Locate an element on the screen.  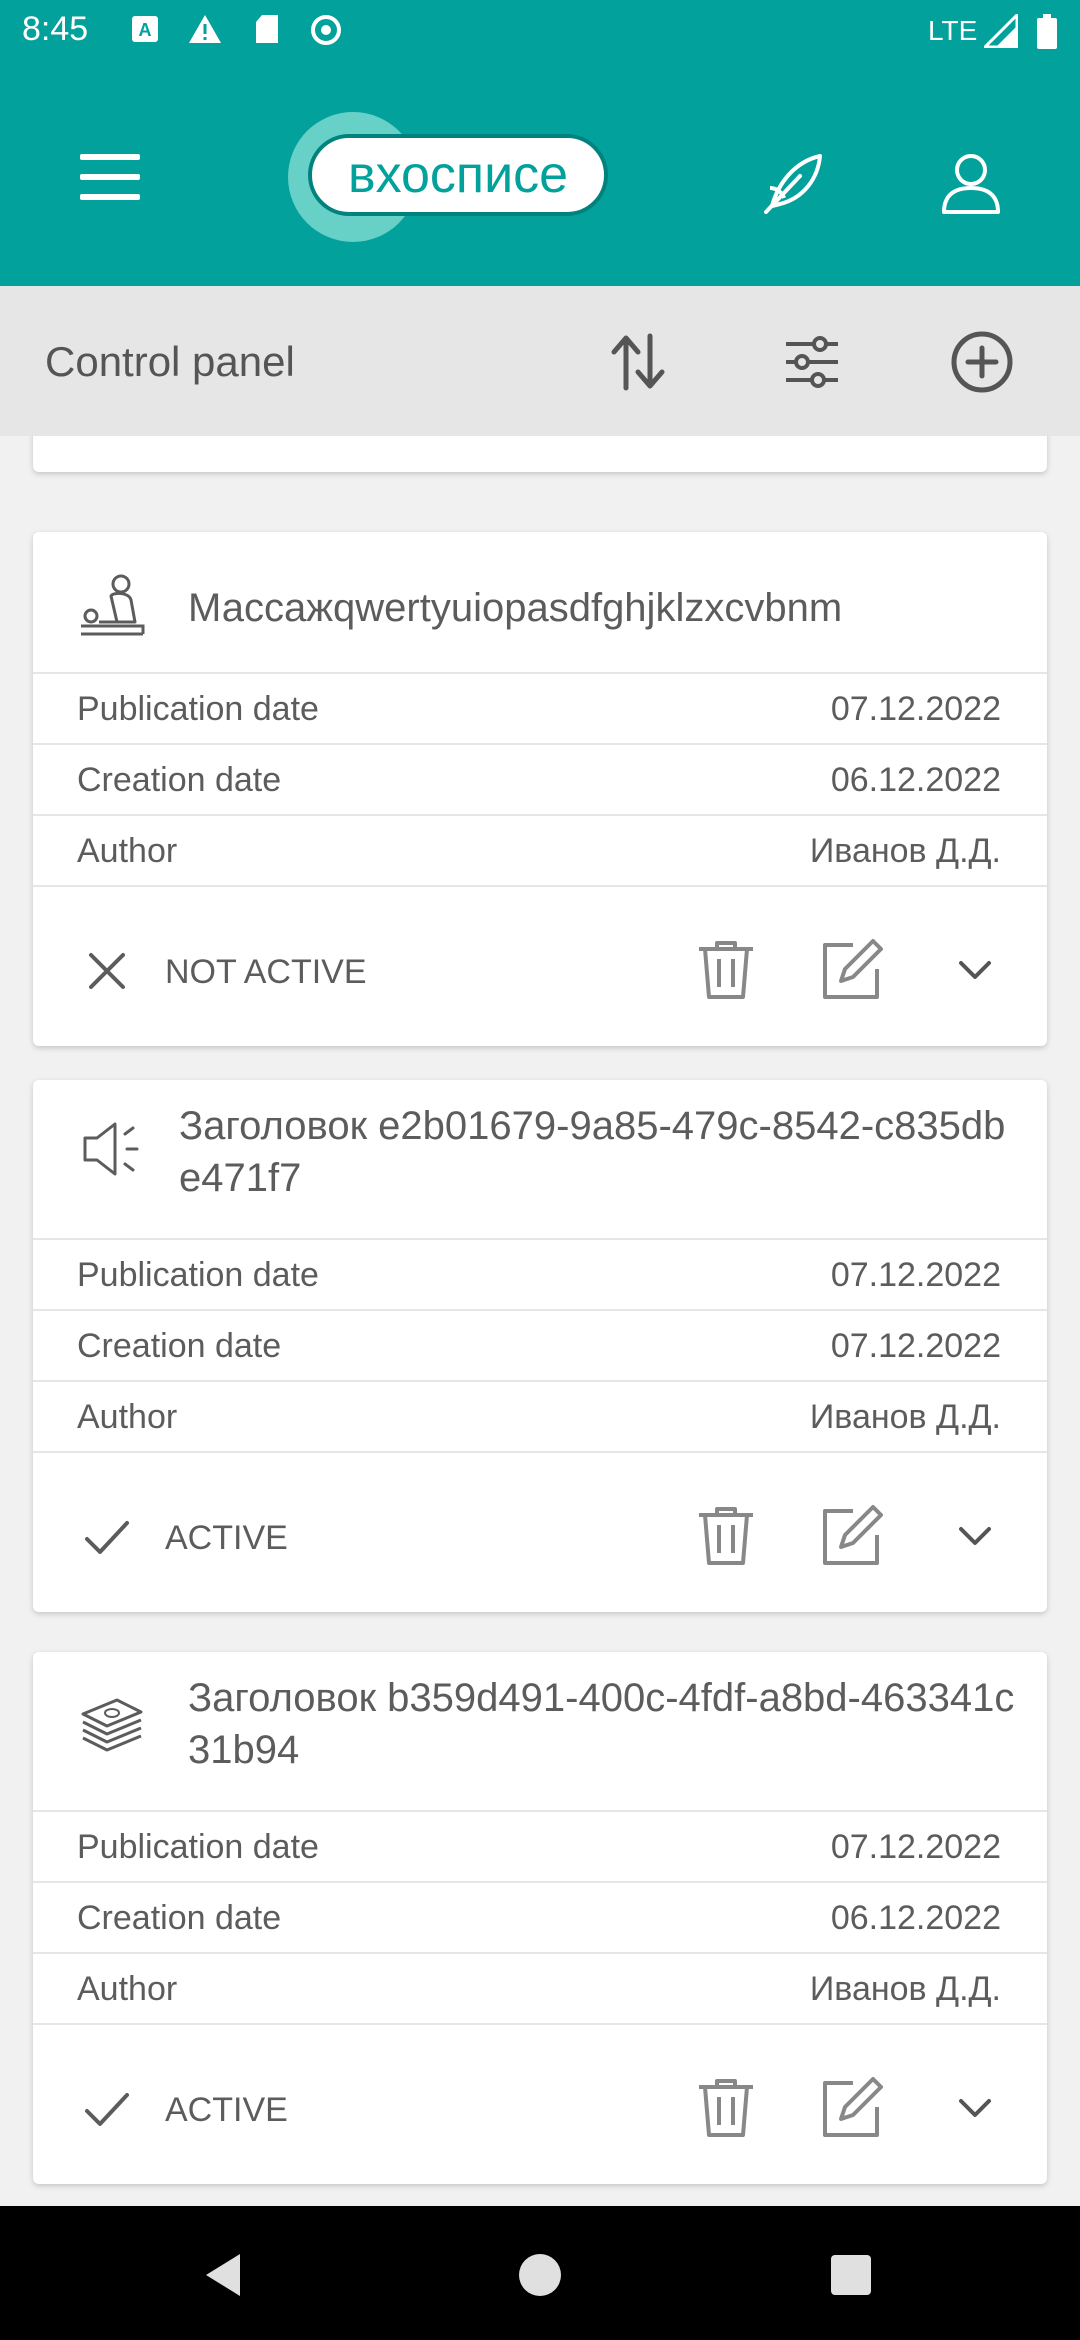
menu-icon is located at coordinates (110, 177).